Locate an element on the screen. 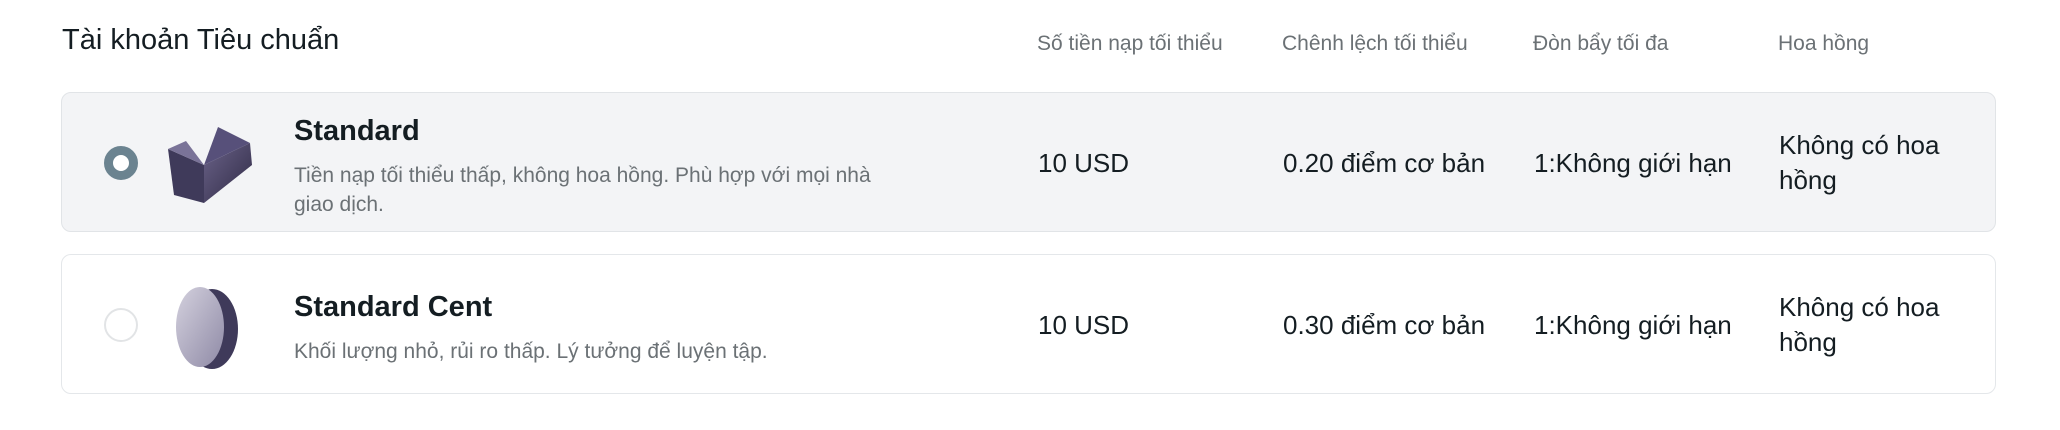 Image resolution: width=2060 pixels, height=430 pixels. account-name: Standard Cent is located at coordinates (393, 307).